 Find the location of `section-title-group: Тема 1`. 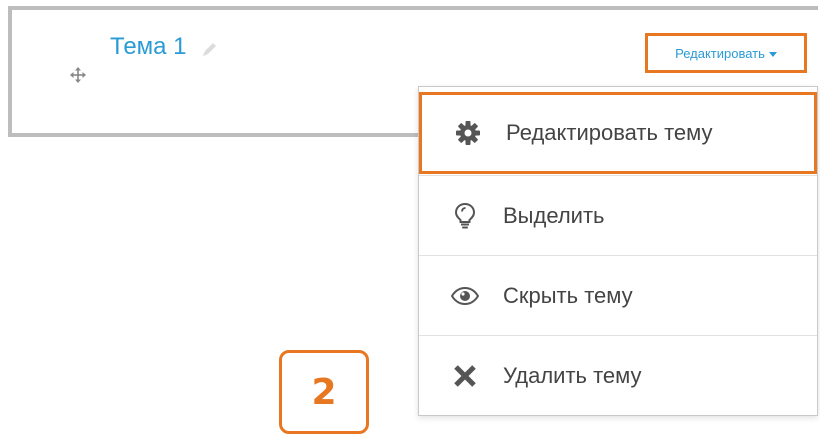

section-title-group: Тема 1 is located at coordinates (164, 47).